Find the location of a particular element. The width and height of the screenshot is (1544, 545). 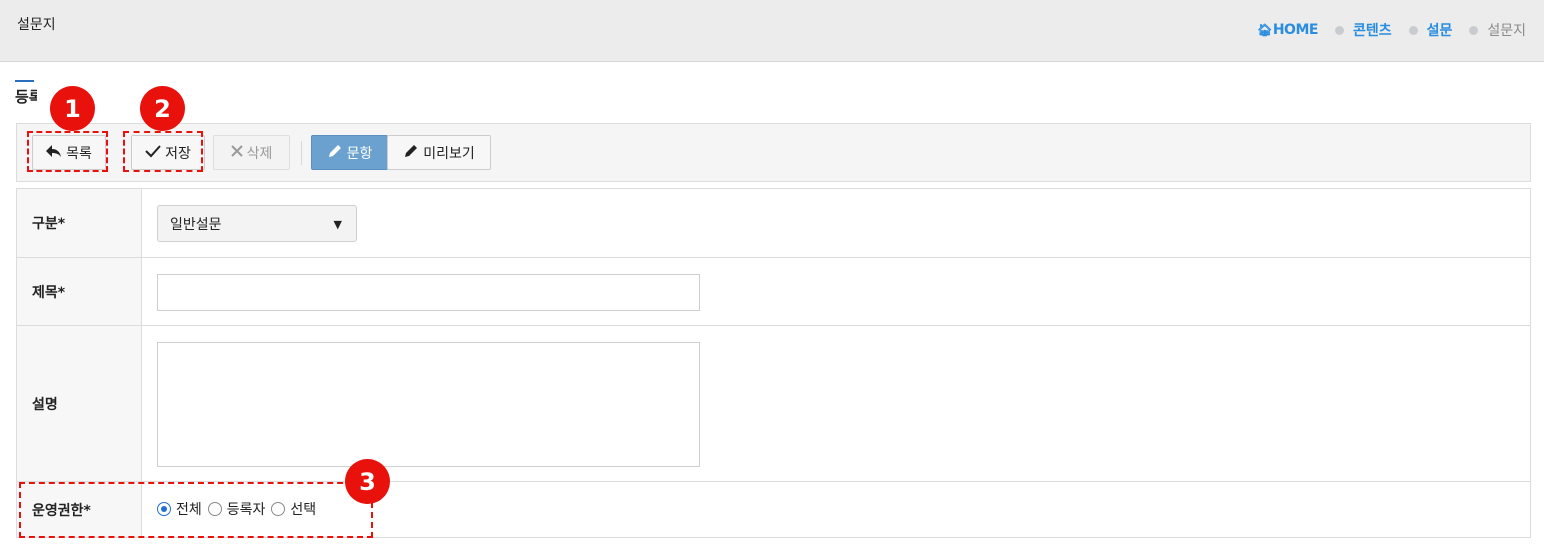

section-marker is located at coordinates (24, 81).